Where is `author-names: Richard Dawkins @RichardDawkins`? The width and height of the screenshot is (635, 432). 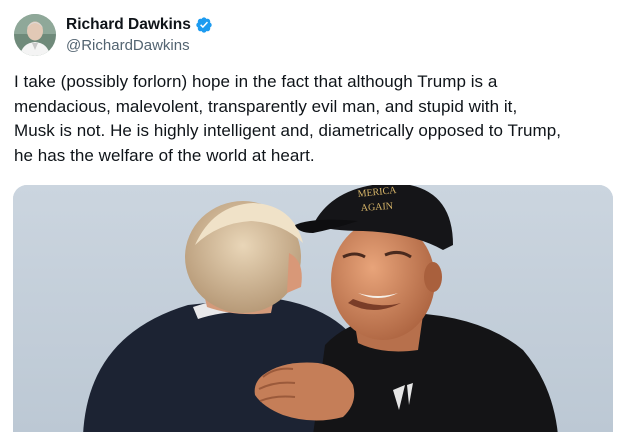
author-names: Richard Dawkins @RichardDawkins is located at coordinates (139, 35).